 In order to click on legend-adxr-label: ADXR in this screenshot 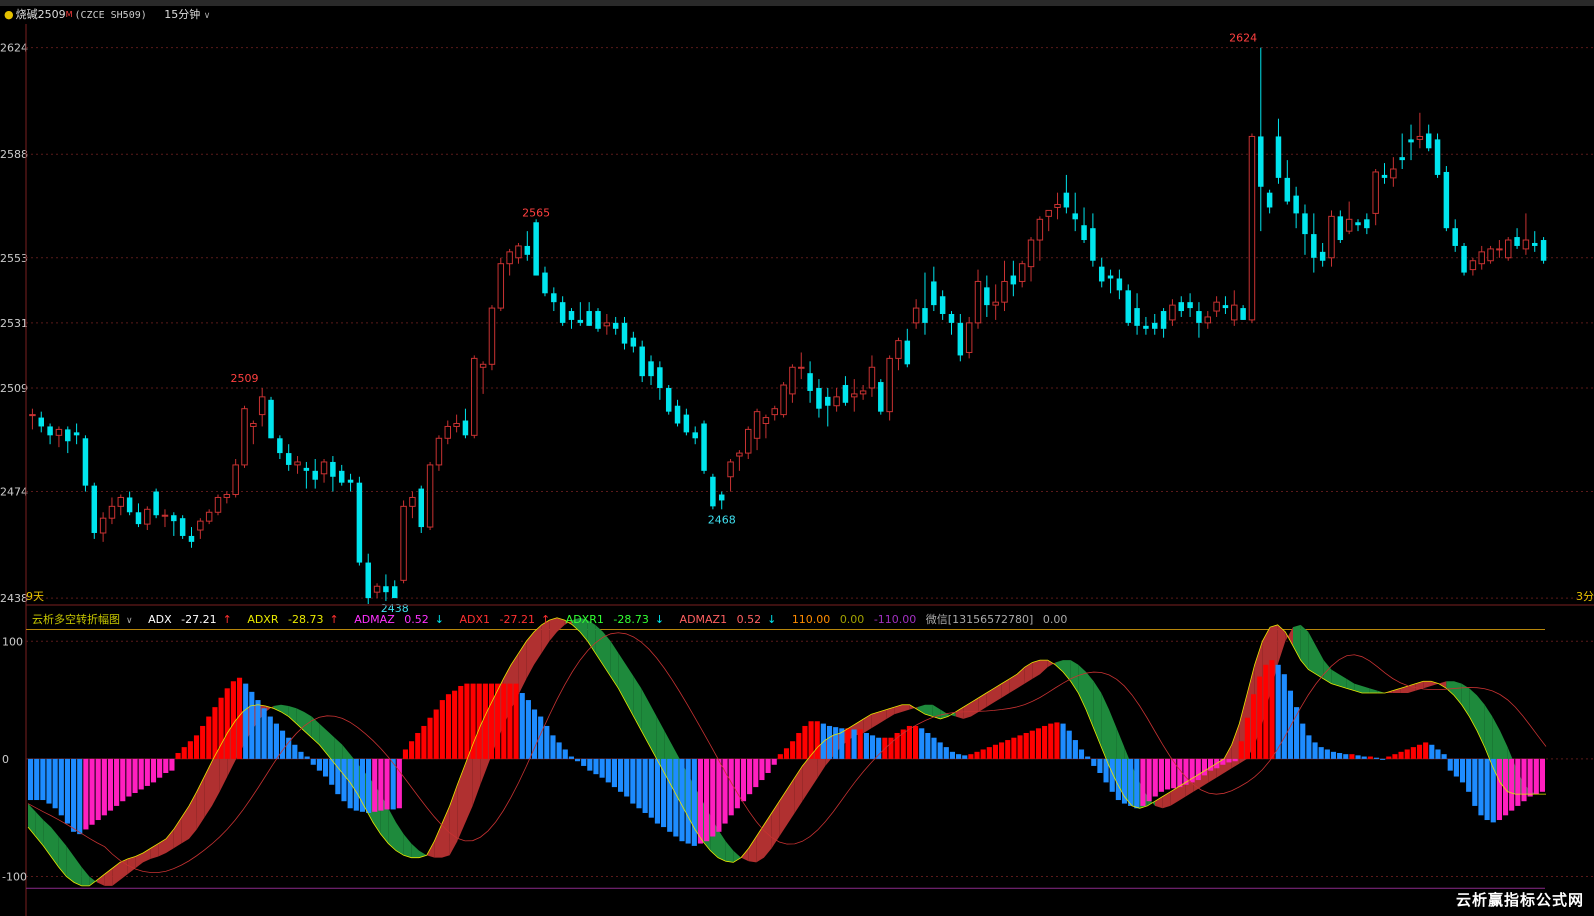, I will do `click(263, 619)`.